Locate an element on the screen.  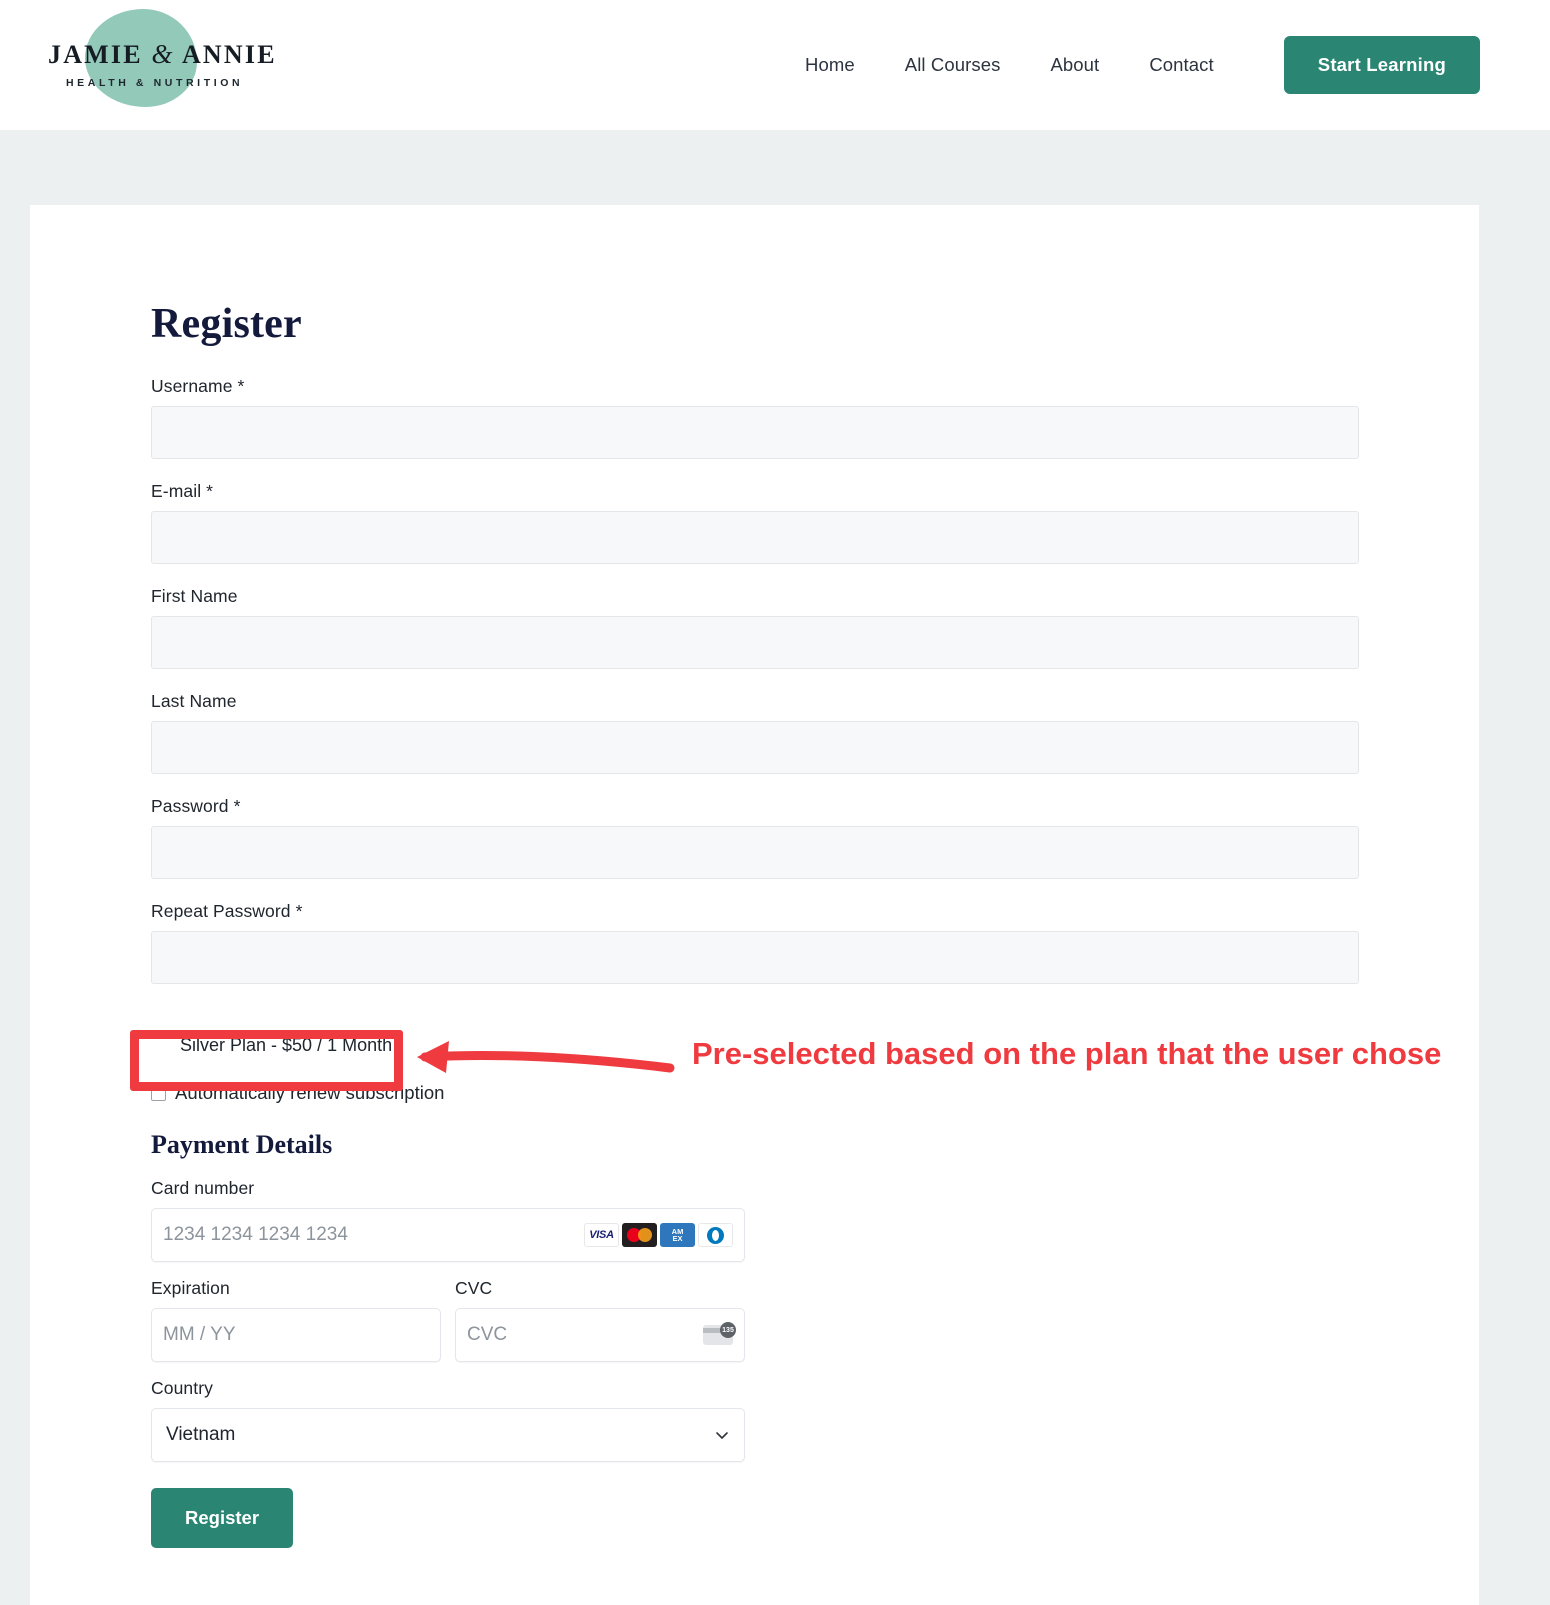
cvc-card-icon: 135 is located at coordinates (719, 1333).